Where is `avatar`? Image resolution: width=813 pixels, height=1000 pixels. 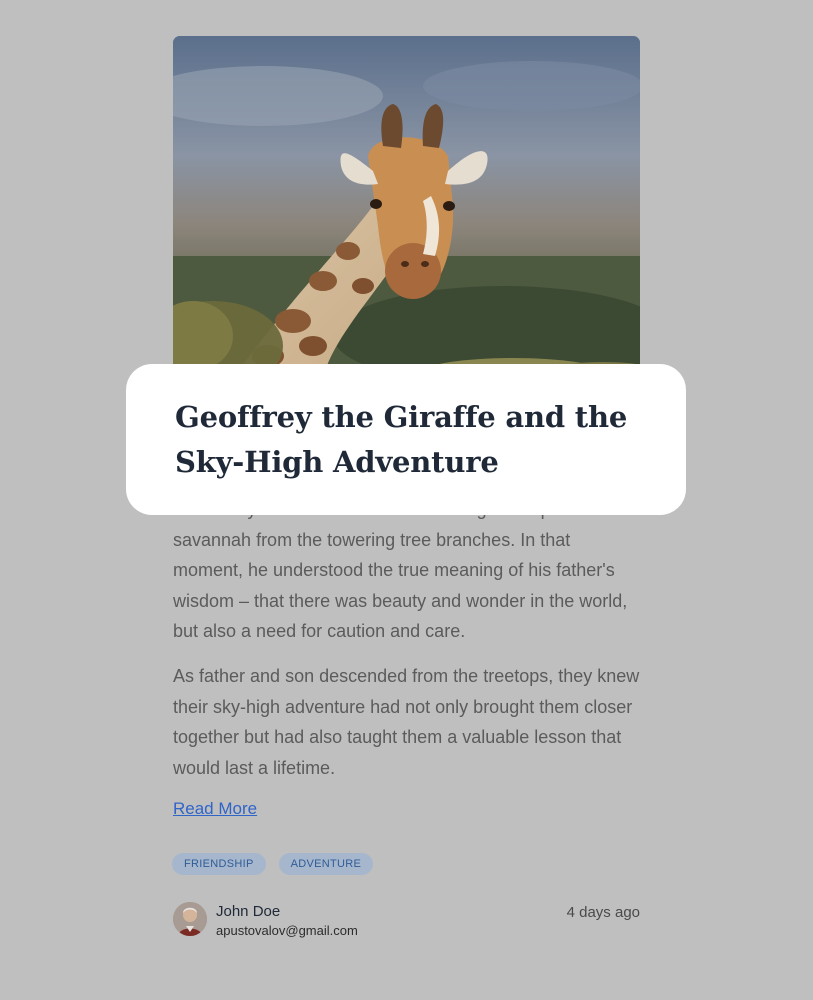
avatar is located at coordinates (190, 919).